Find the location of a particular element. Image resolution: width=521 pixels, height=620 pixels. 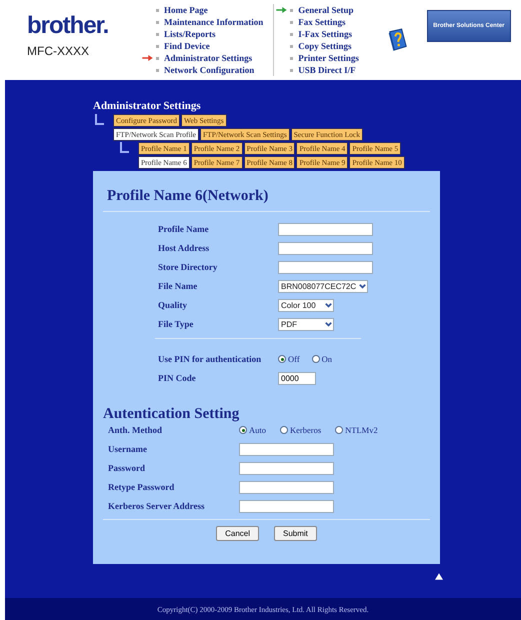

field-label: Quality is located at coordinates (173, 305).